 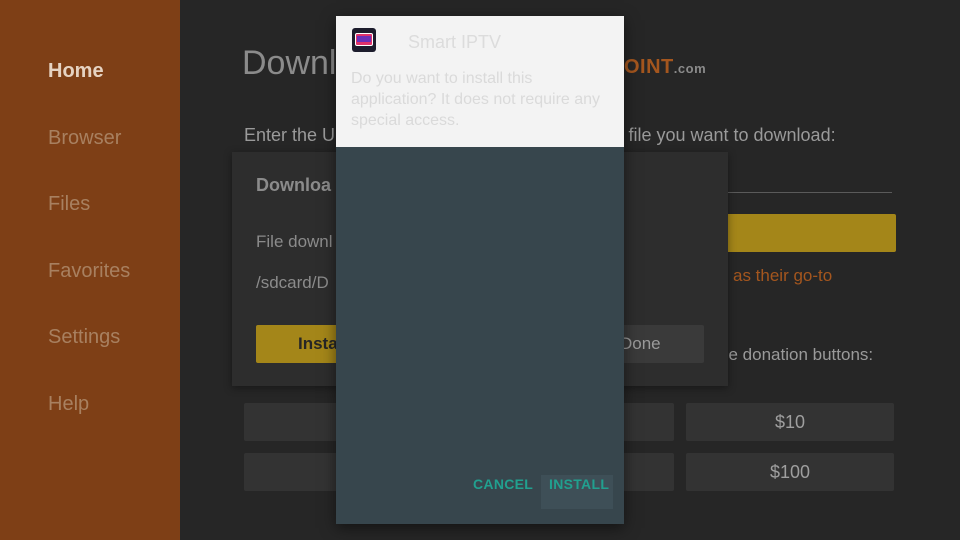 I want to click on url-input, so click(x=796, y=192).